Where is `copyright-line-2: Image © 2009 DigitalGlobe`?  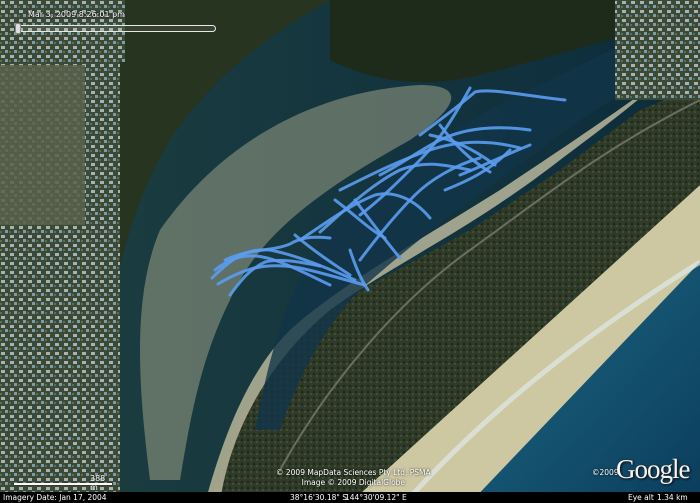
copyright-line-2: Image © 2009 DigitalGlobe is located at coordinates (353, 482).